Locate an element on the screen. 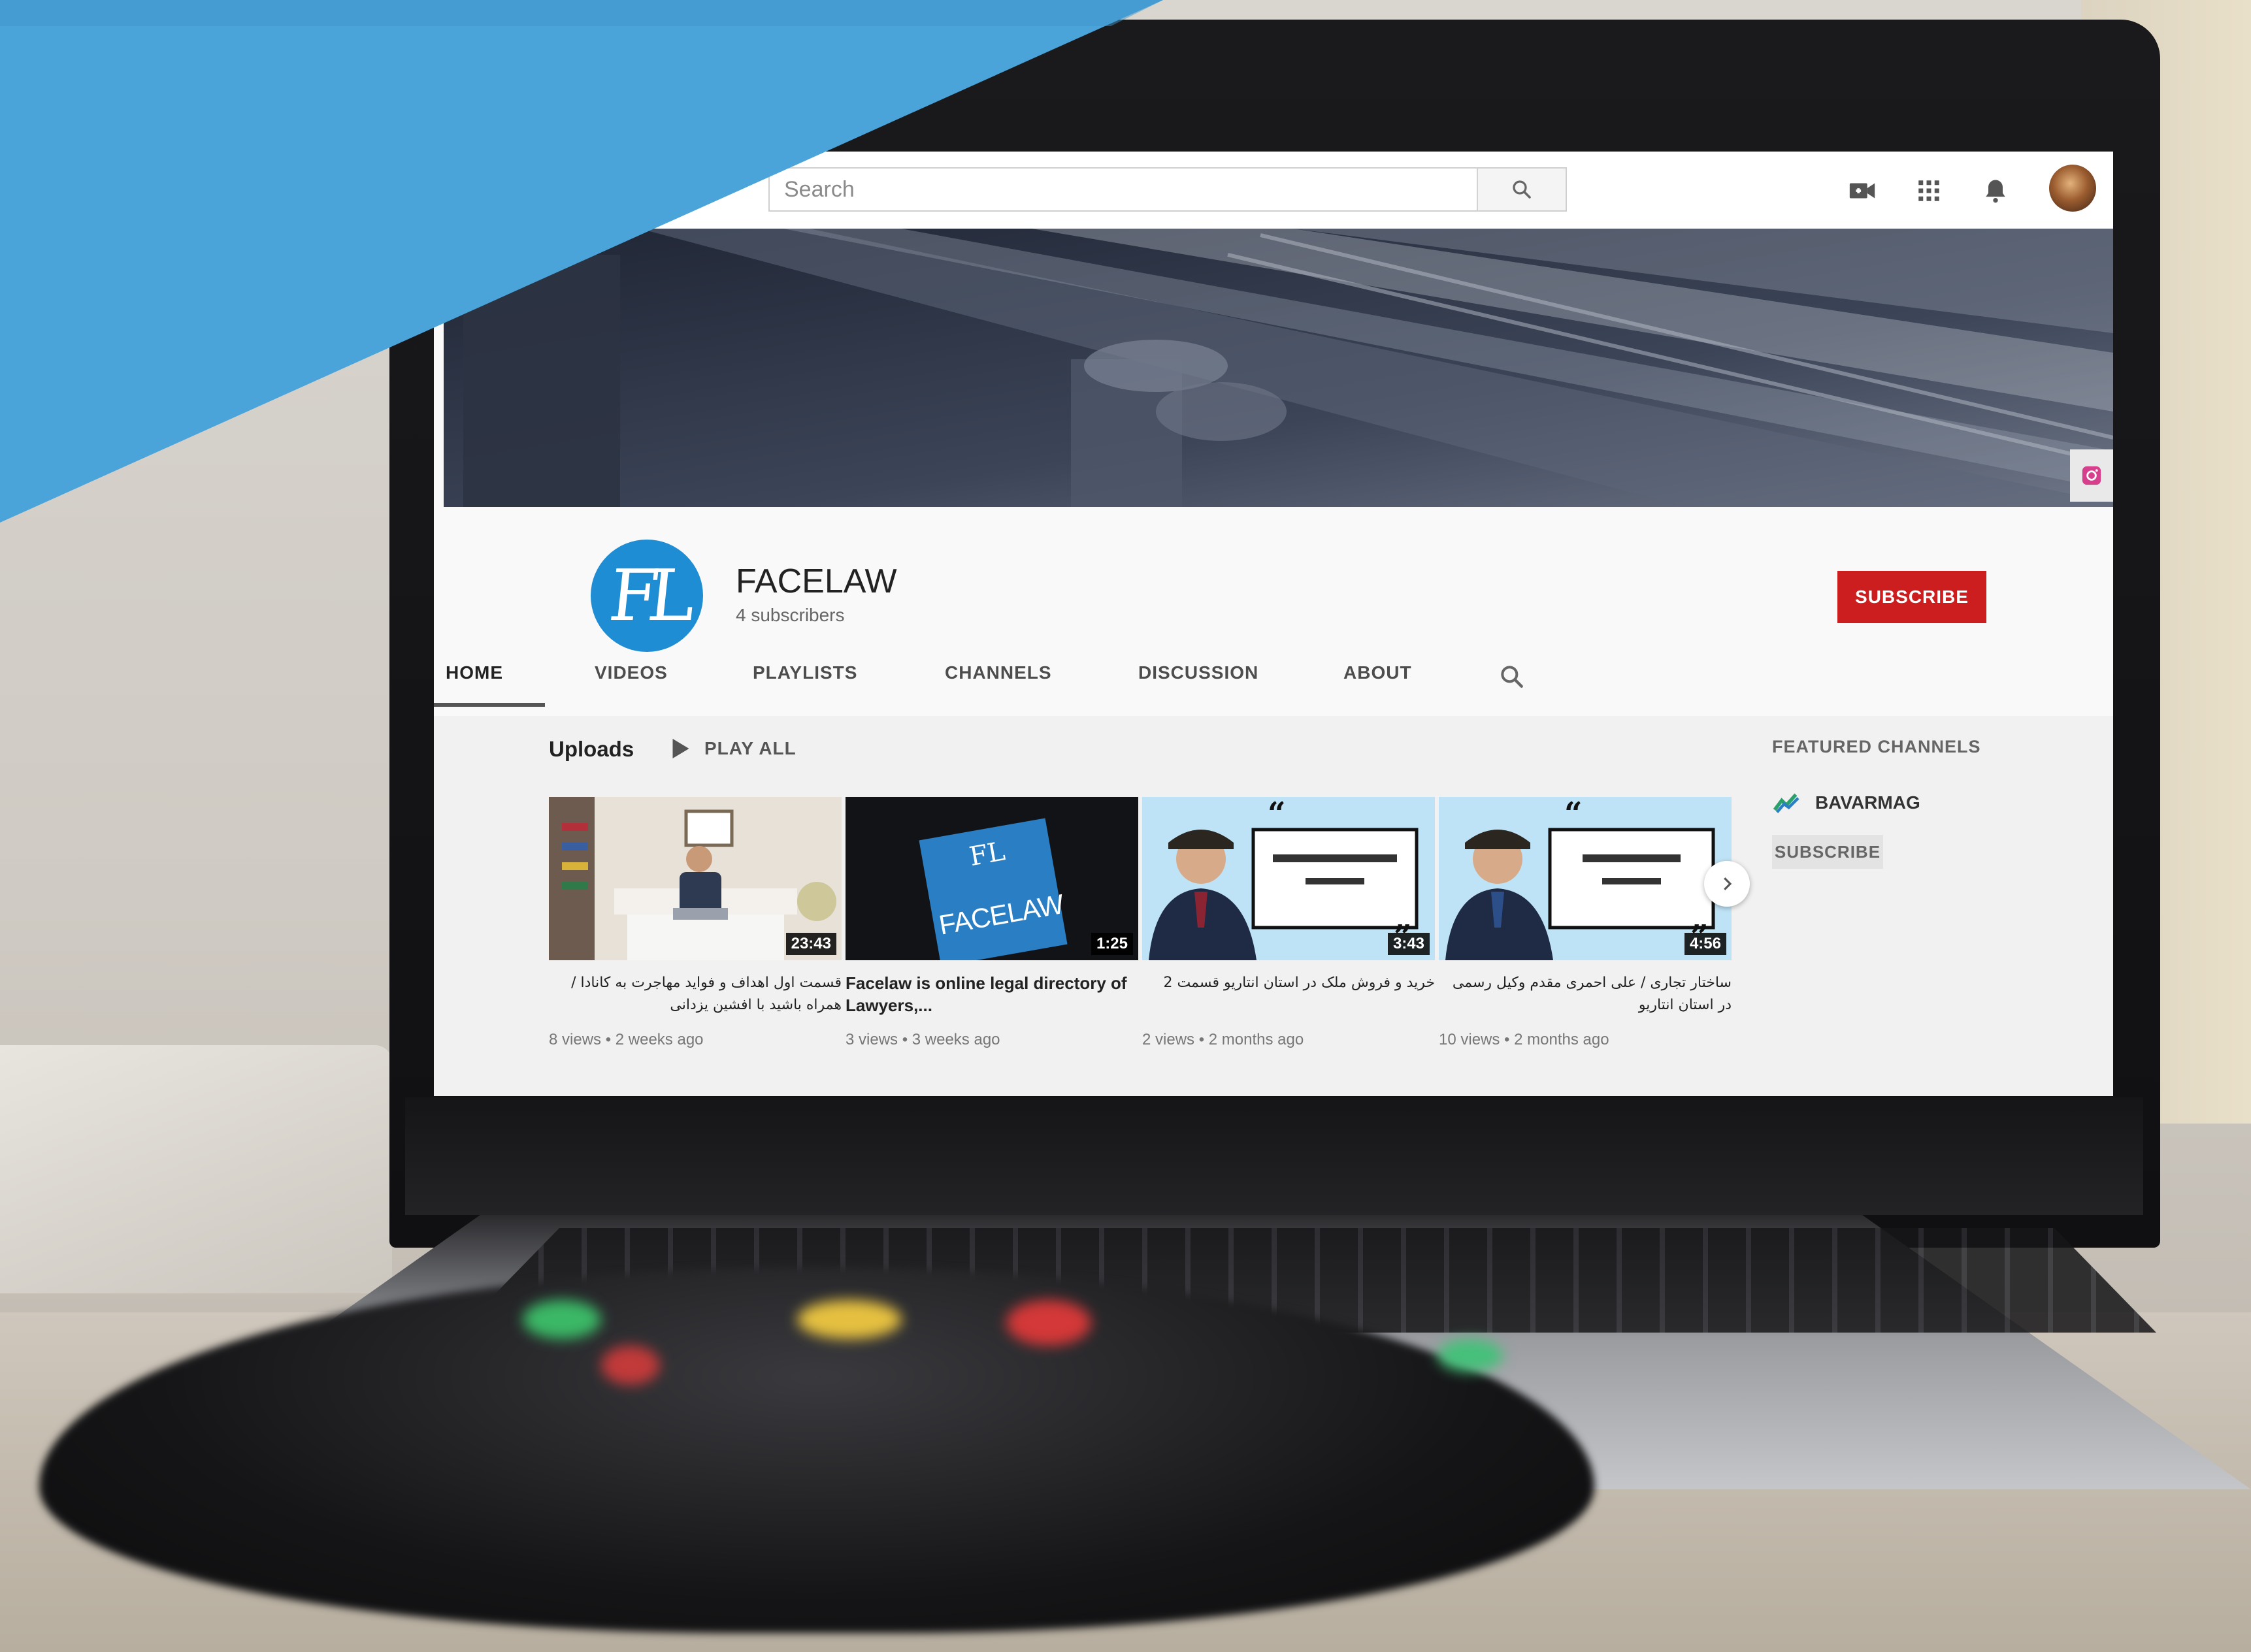 The width and height of the screenshot is (2251, 1652). search-button is located at coordinates (1521, 189).